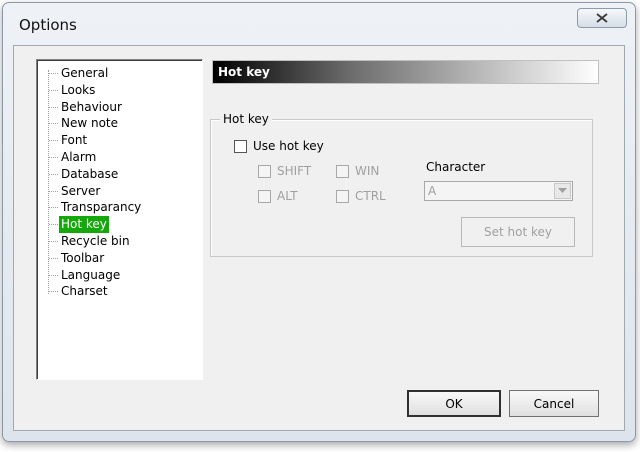  Describe the element at coordinates (342, 196) in the screenshot. I see `ctrl-box` at that location.